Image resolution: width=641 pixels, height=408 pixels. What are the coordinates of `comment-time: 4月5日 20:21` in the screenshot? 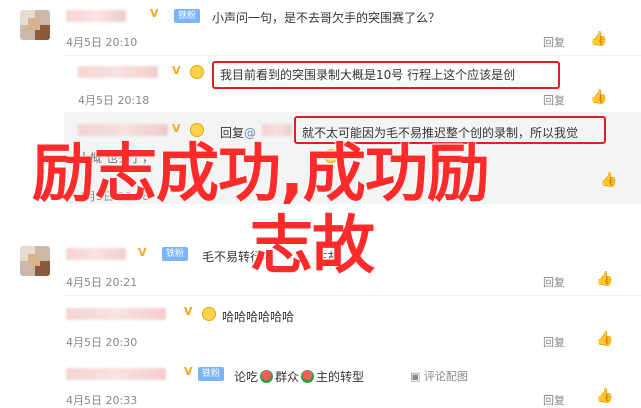 It's located at (102, 282).